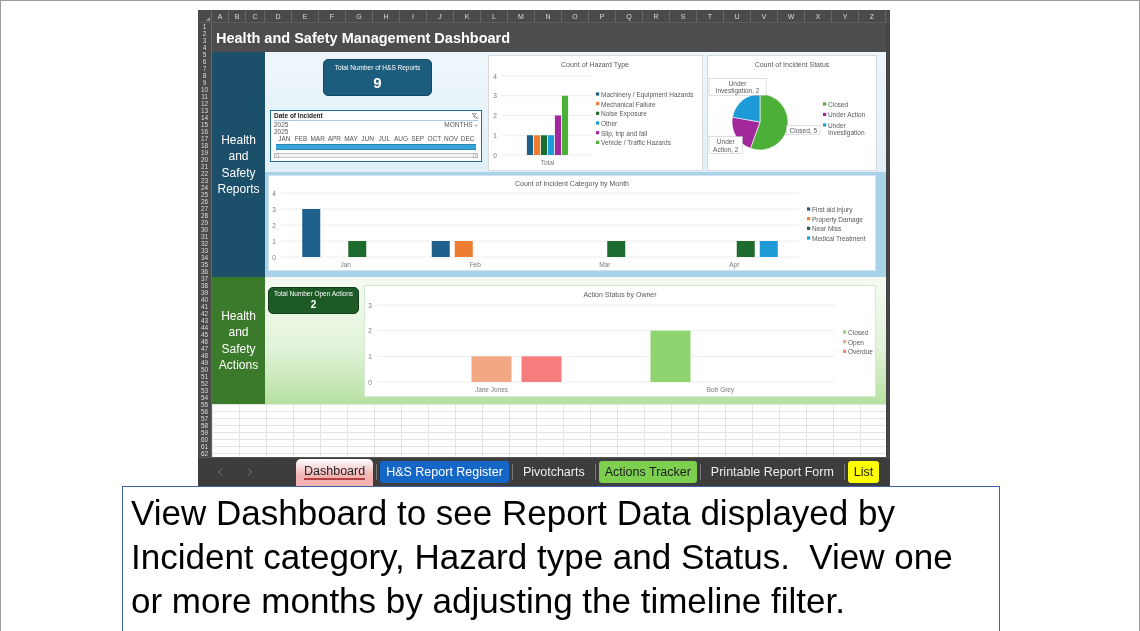 This screenshot has height=631, width=1140. I want to click on sheet-tab: Actions Tracker, so click(647, 472).